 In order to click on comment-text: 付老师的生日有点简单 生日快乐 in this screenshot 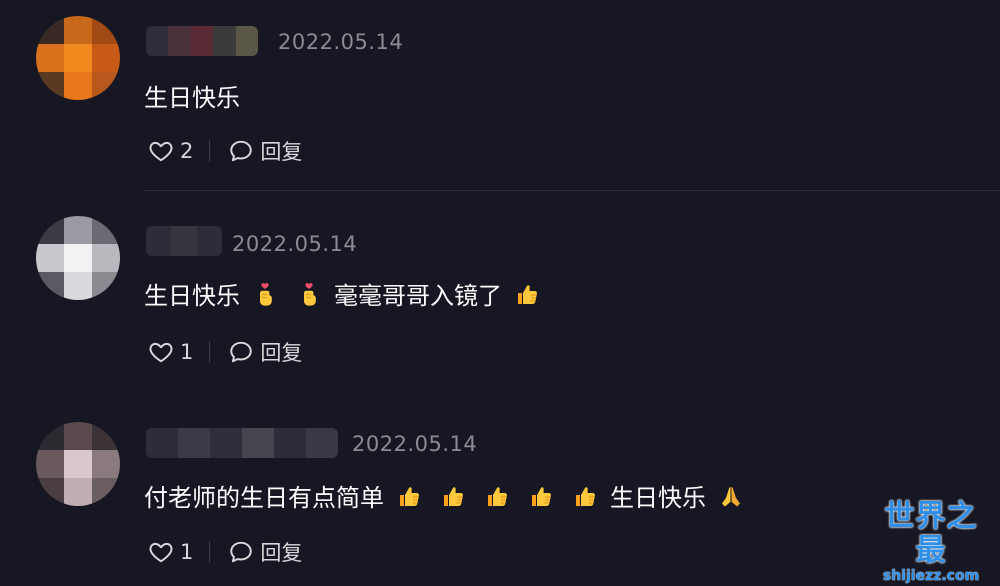, I will do `click(447, 495)`.